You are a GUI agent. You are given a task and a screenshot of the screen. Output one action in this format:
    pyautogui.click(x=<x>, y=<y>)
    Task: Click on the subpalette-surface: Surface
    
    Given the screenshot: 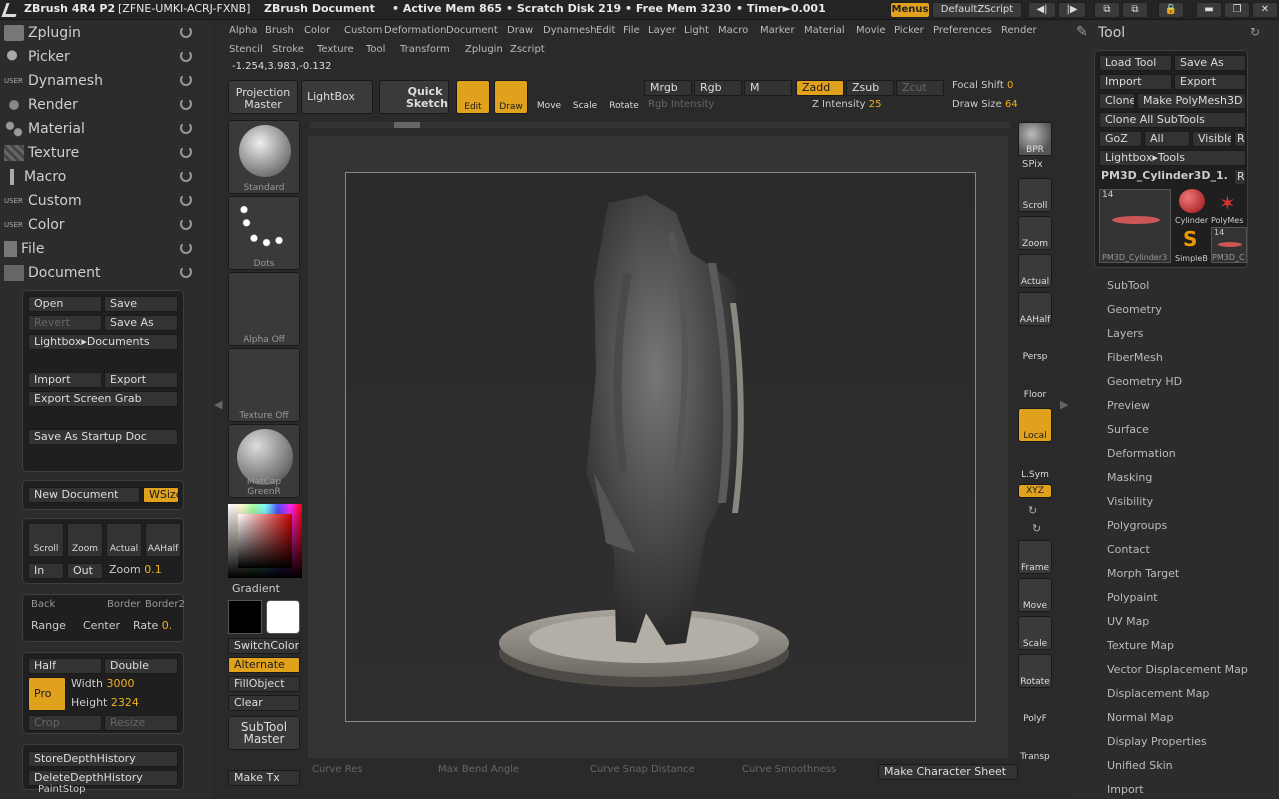 What is the action you would take?
    pyautogui.click(x=1128, y=429)
    